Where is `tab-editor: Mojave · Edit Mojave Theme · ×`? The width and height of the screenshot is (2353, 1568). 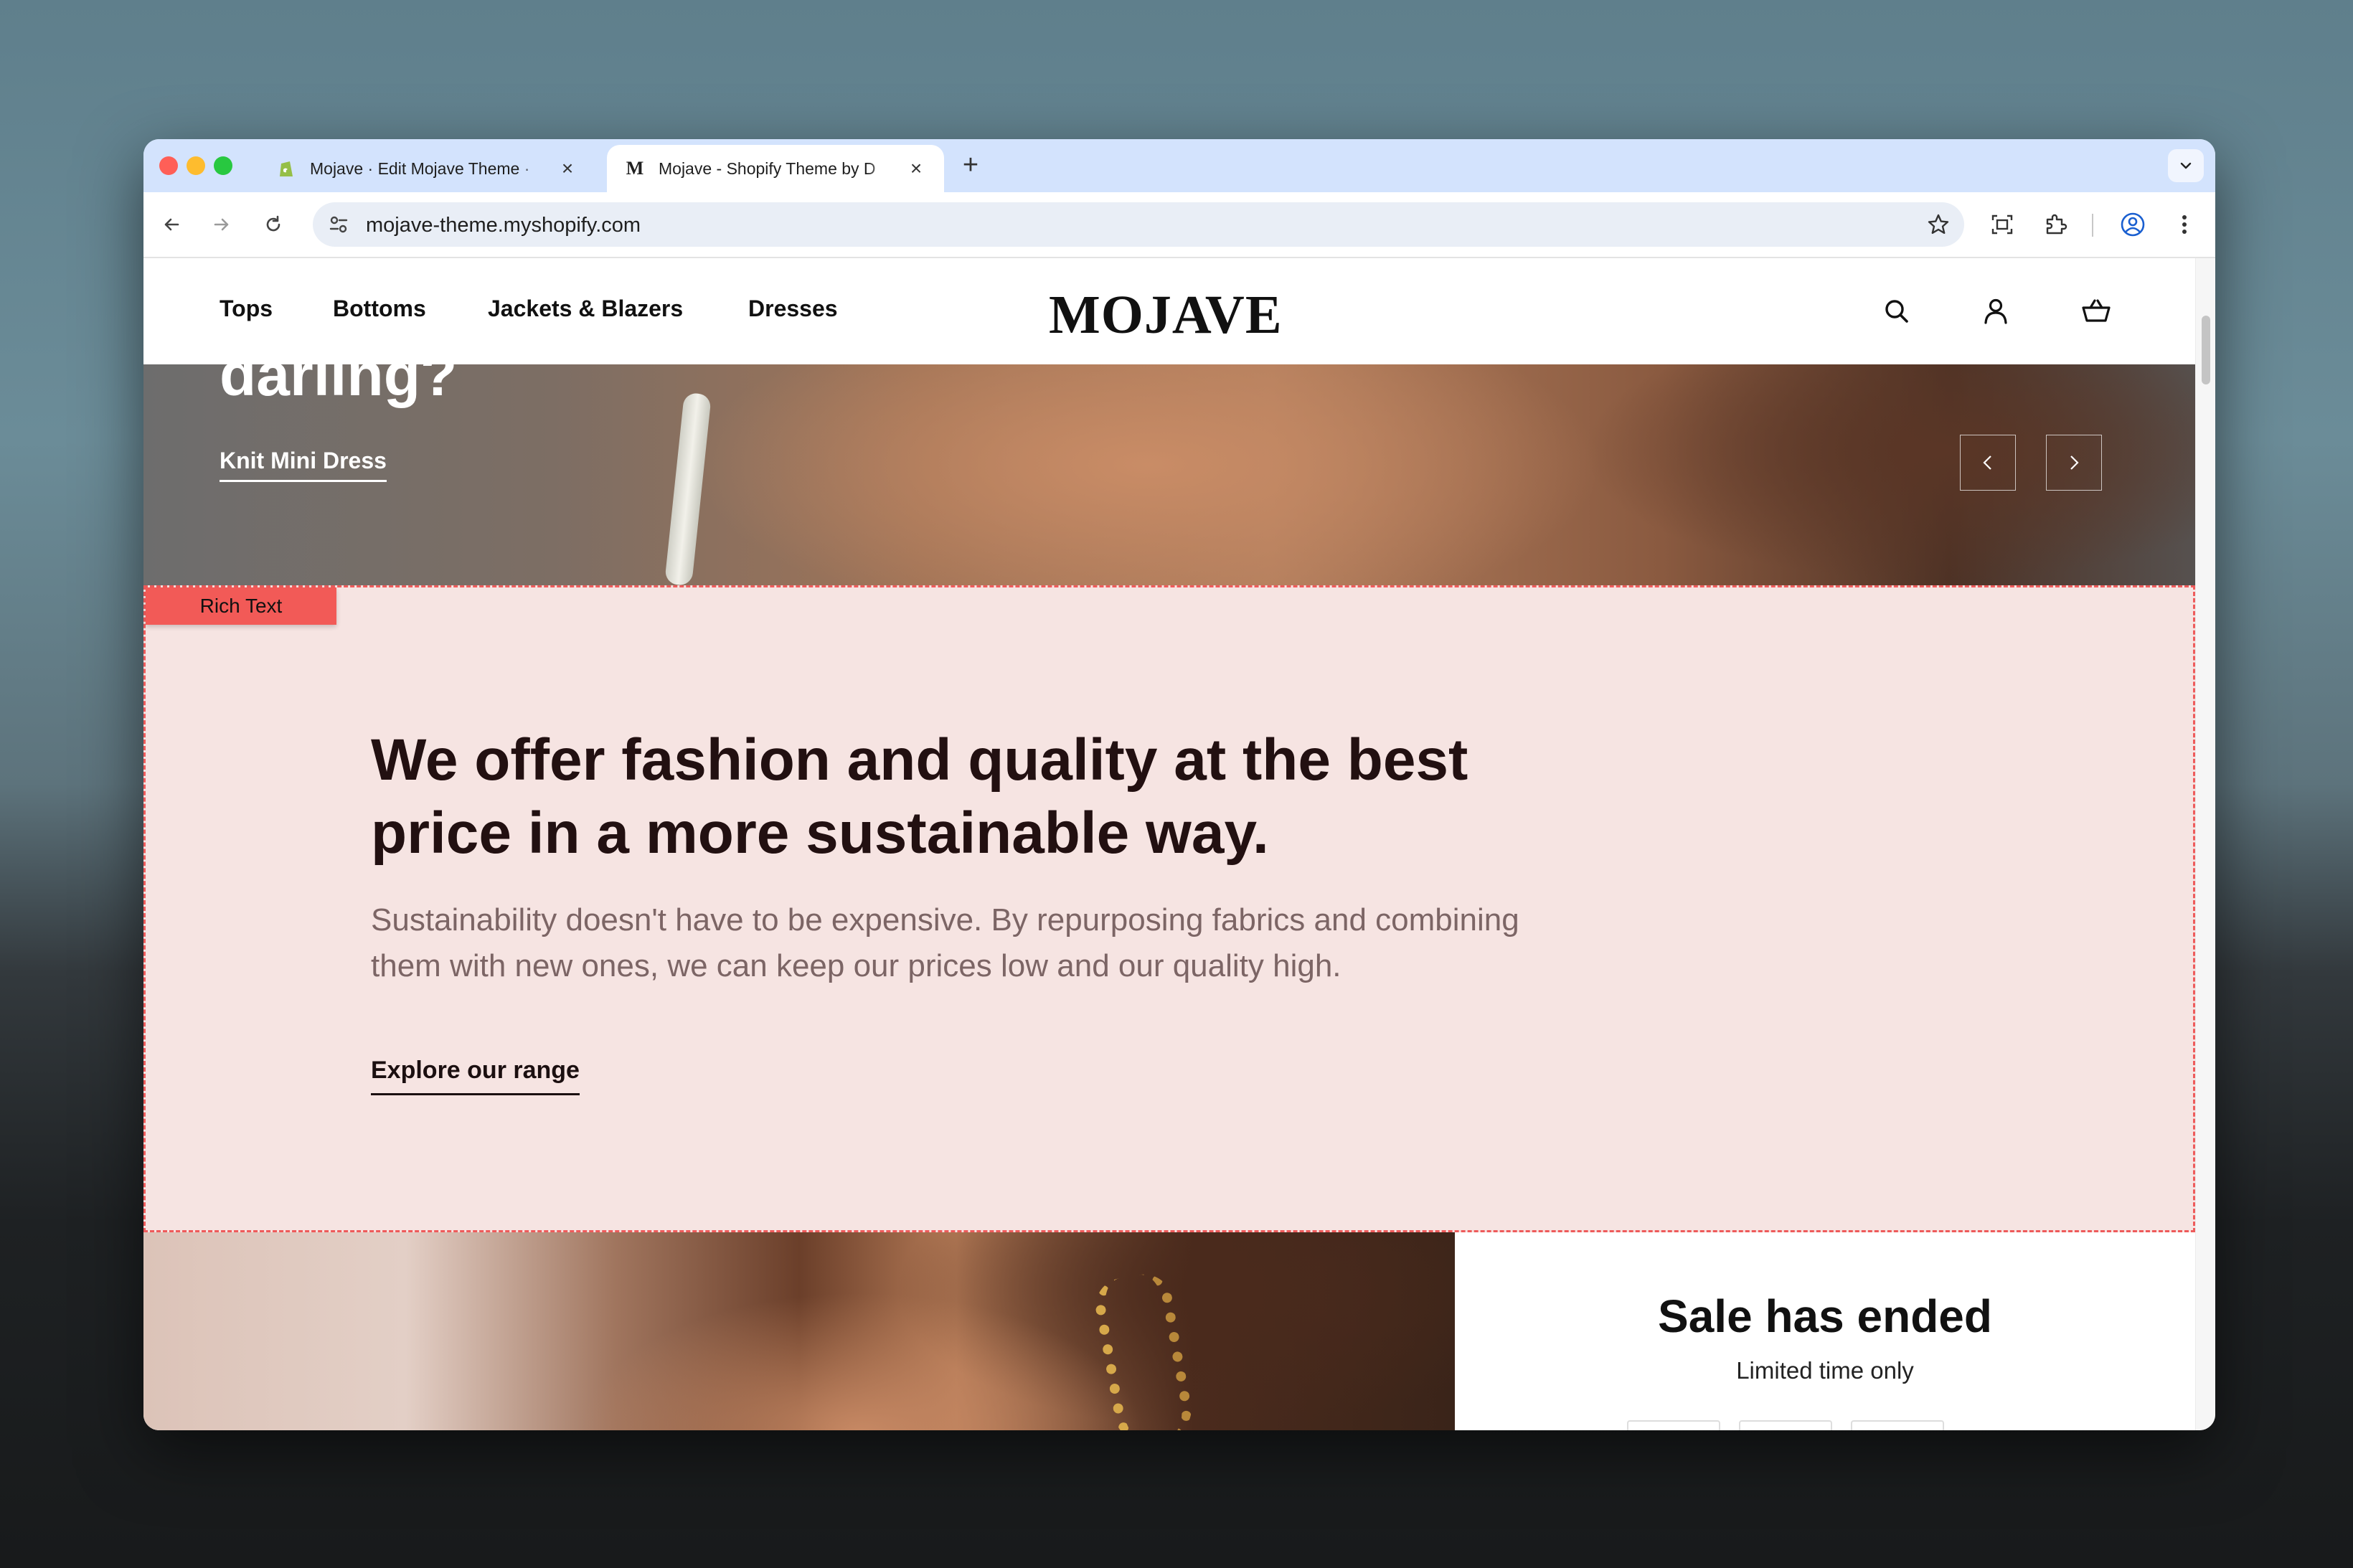 tab-editor: Mojave · Edit Mojave Theme · × is located at coordinates (427, 169).